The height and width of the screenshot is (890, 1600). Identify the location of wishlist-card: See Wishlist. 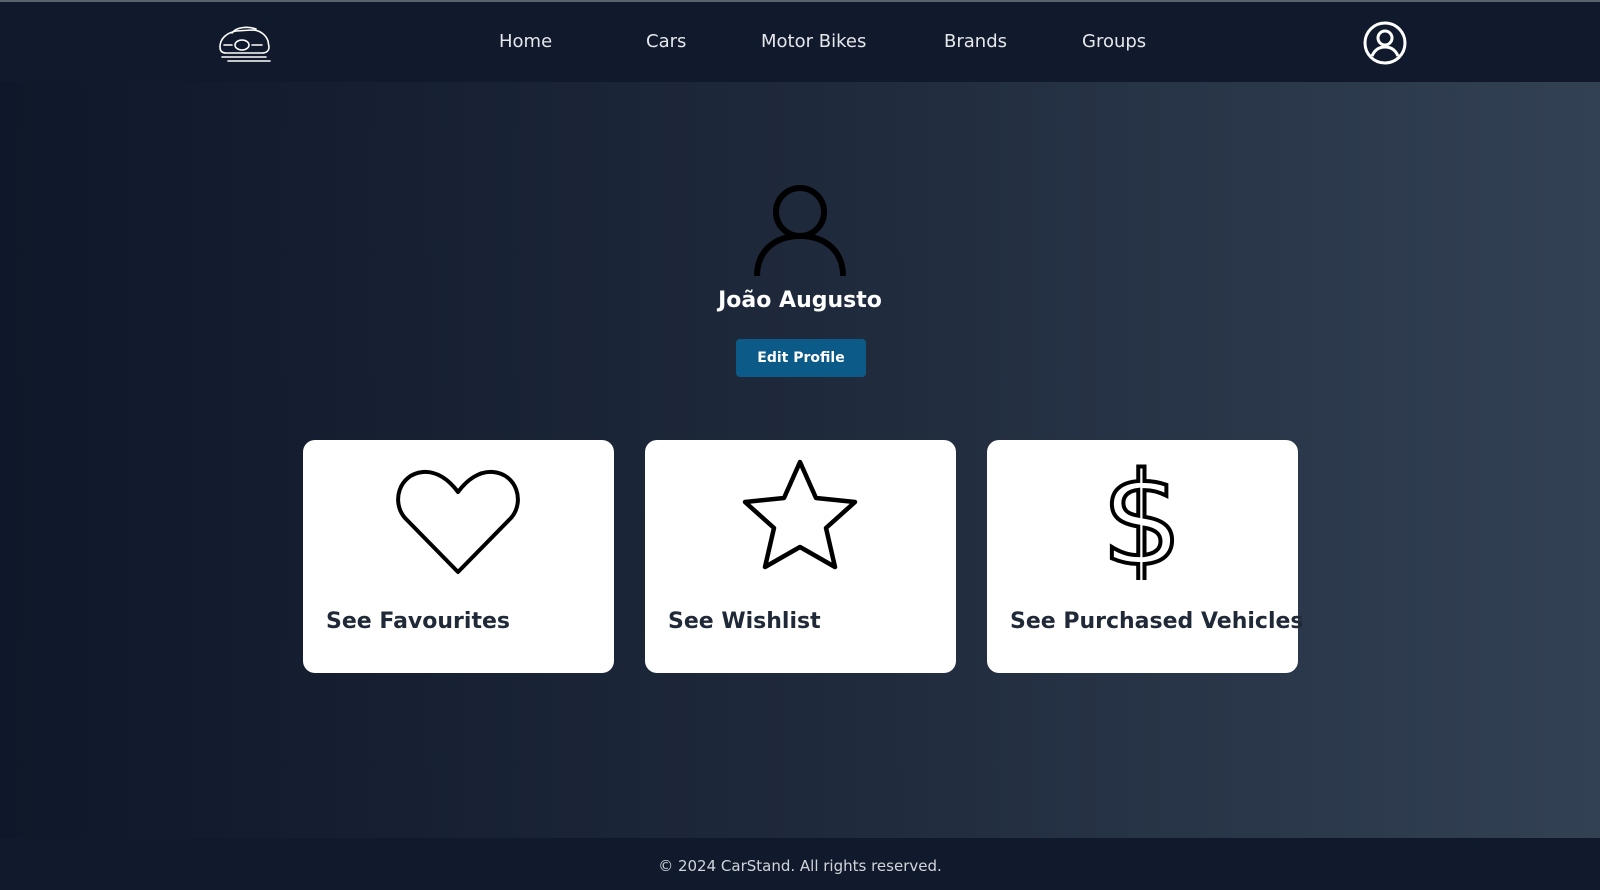
(800, 556).